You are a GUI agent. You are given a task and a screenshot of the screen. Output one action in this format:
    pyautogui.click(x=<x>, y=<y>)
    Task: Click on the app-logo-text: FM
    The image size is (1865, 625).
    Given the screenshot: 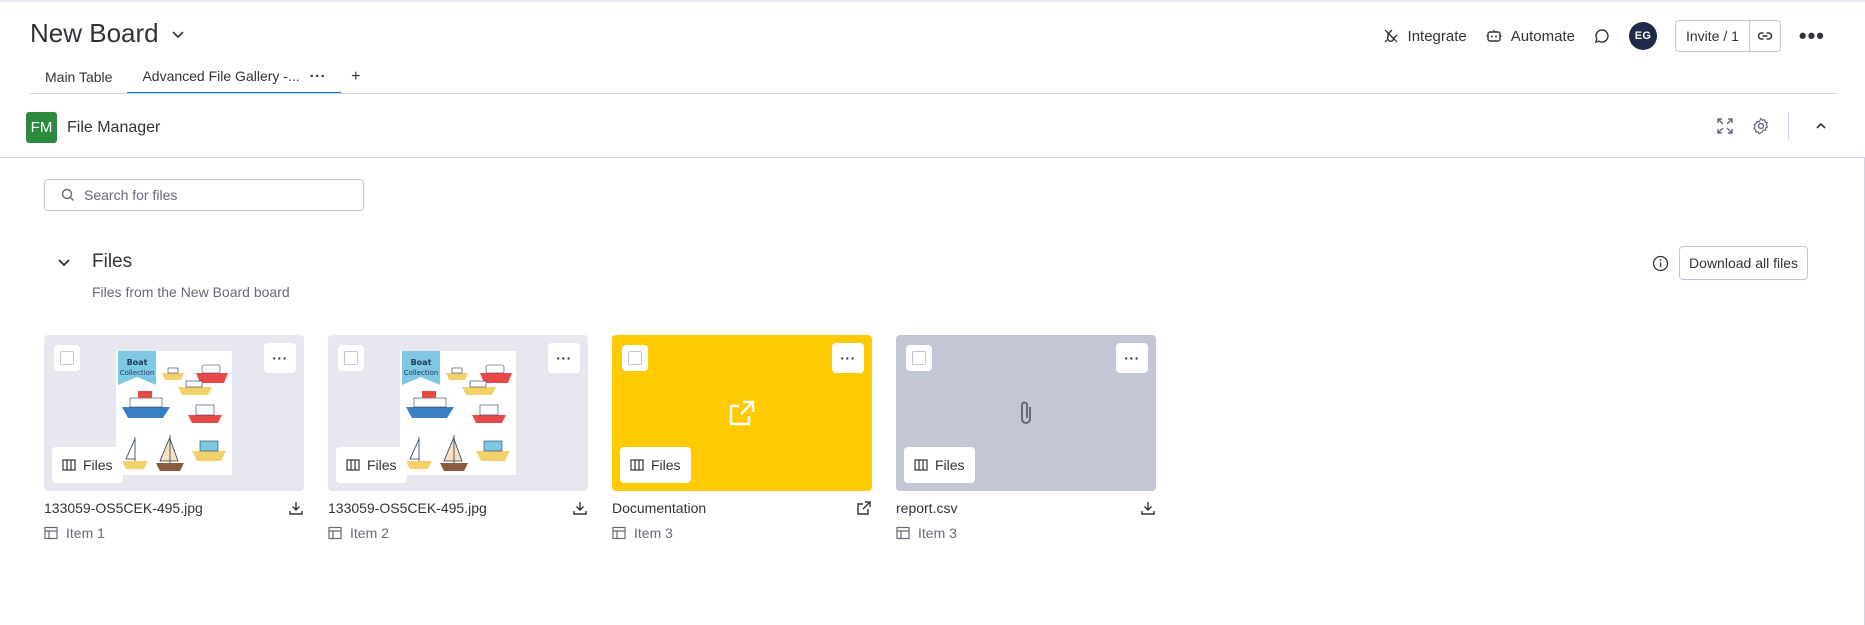 What is the action you would take?
    pyautogui.click(x=41, y=127)
    